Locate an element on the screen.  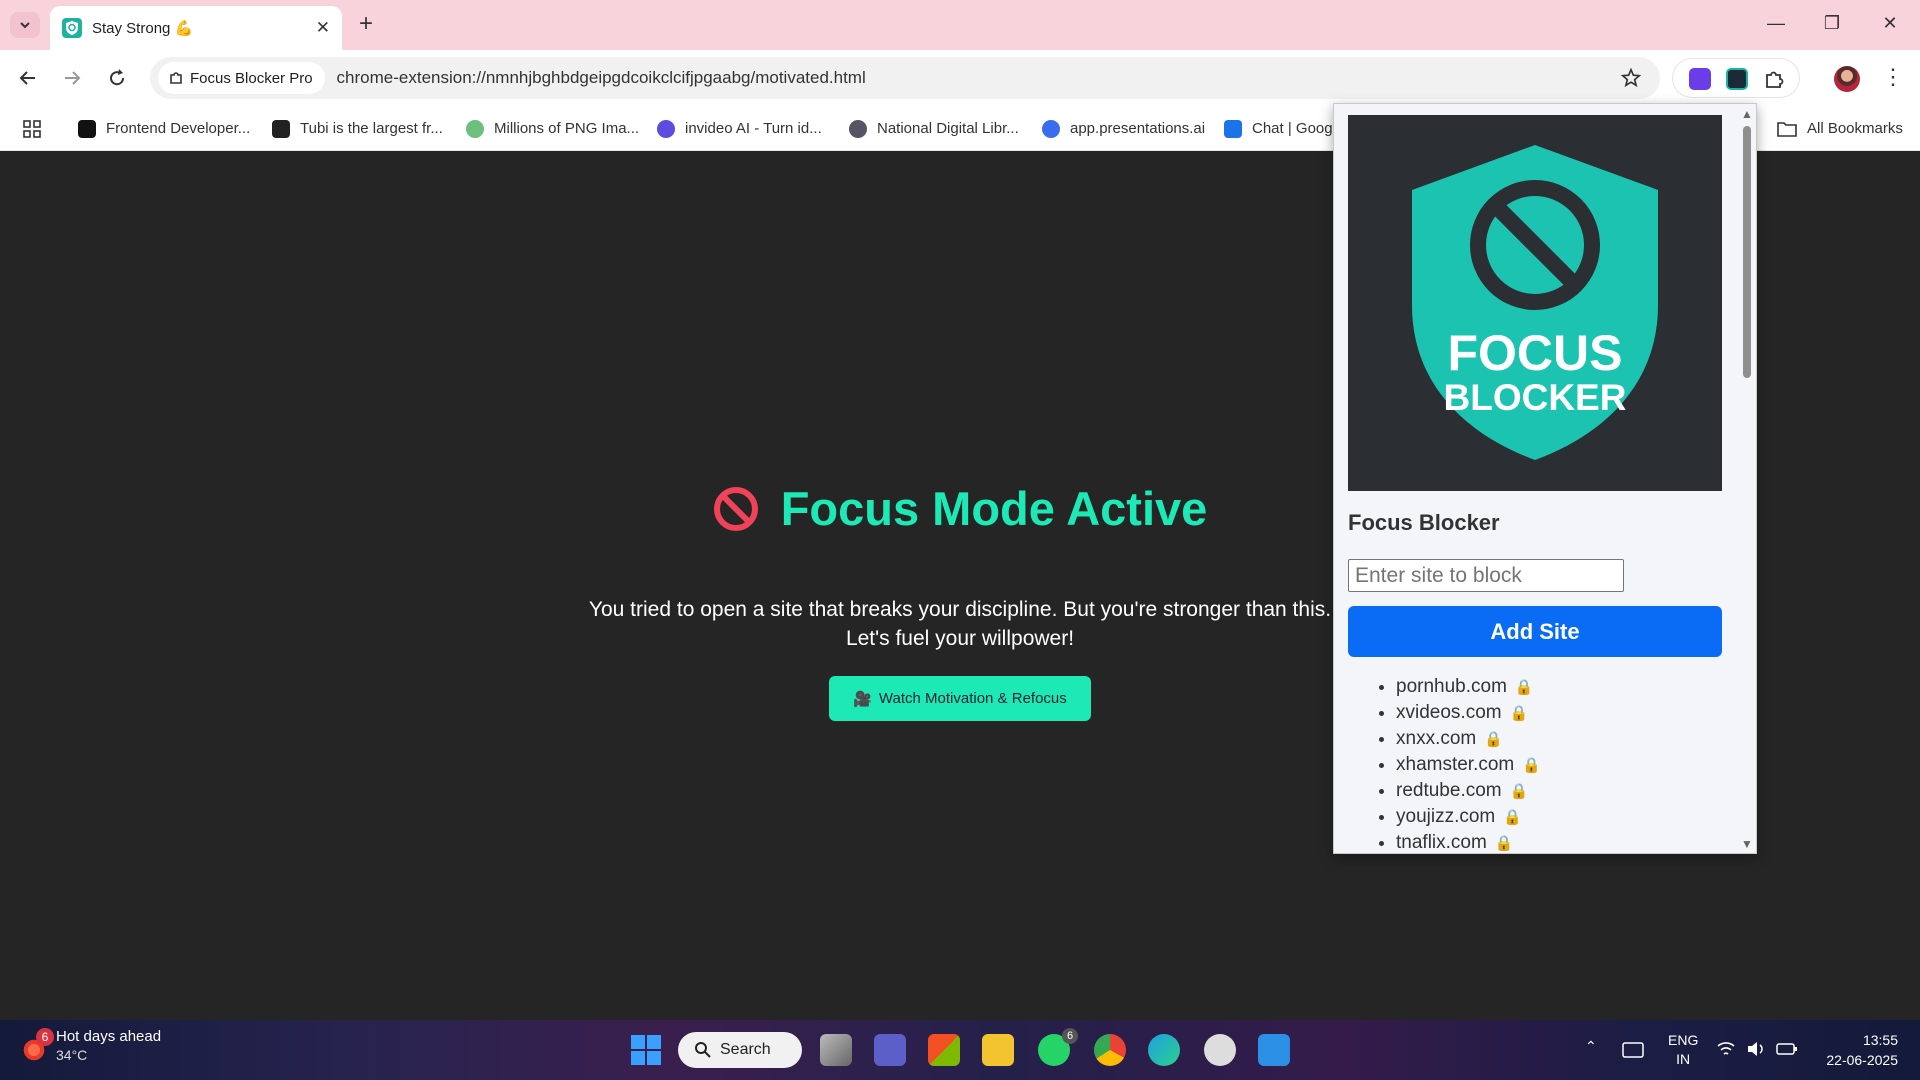
bookmark-item: app.presentations.ai is located at coordinates (1123, 128).